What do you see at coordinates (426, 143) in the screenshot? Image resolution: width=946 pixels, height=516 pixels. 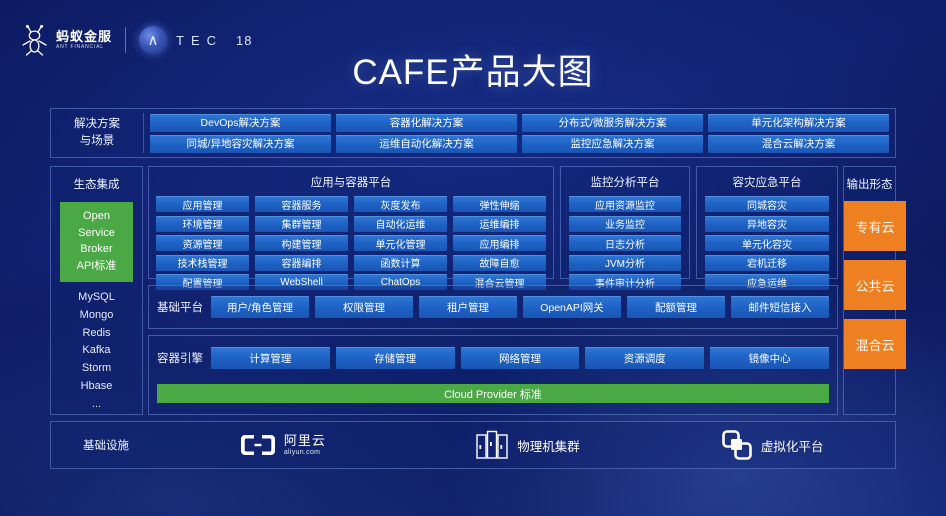 I see `solution-button: 运维自动化解决方案` at bounding box center [426, 143].